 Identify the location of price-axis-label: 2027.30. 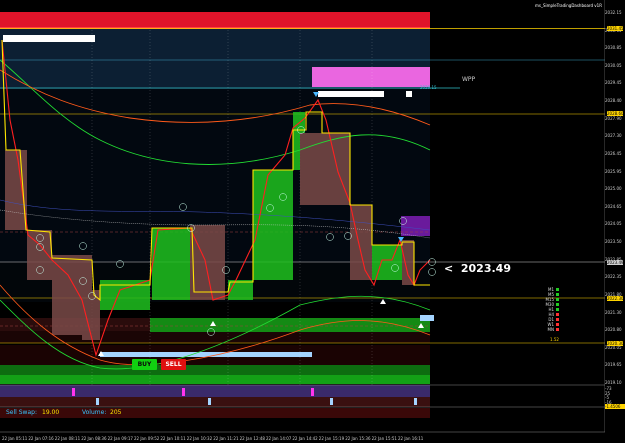
(613, 136).